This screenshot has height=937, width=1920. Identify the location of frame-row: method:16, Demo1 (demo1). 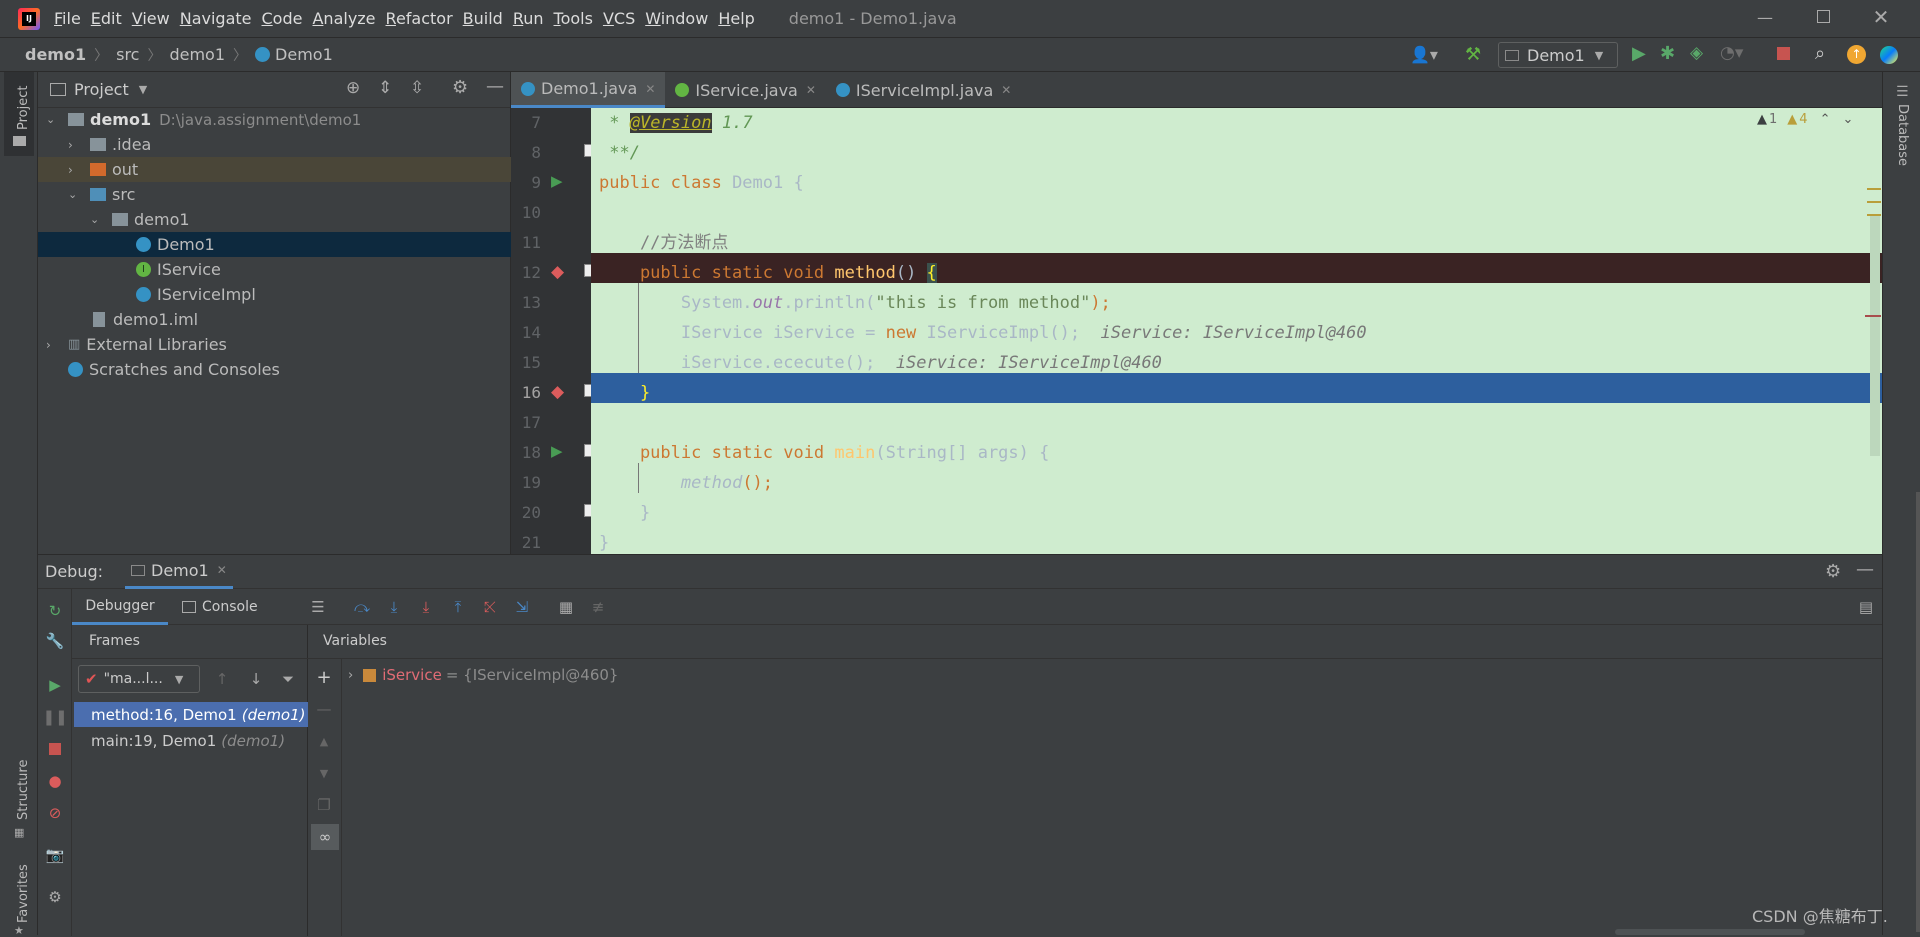
(191, 714).